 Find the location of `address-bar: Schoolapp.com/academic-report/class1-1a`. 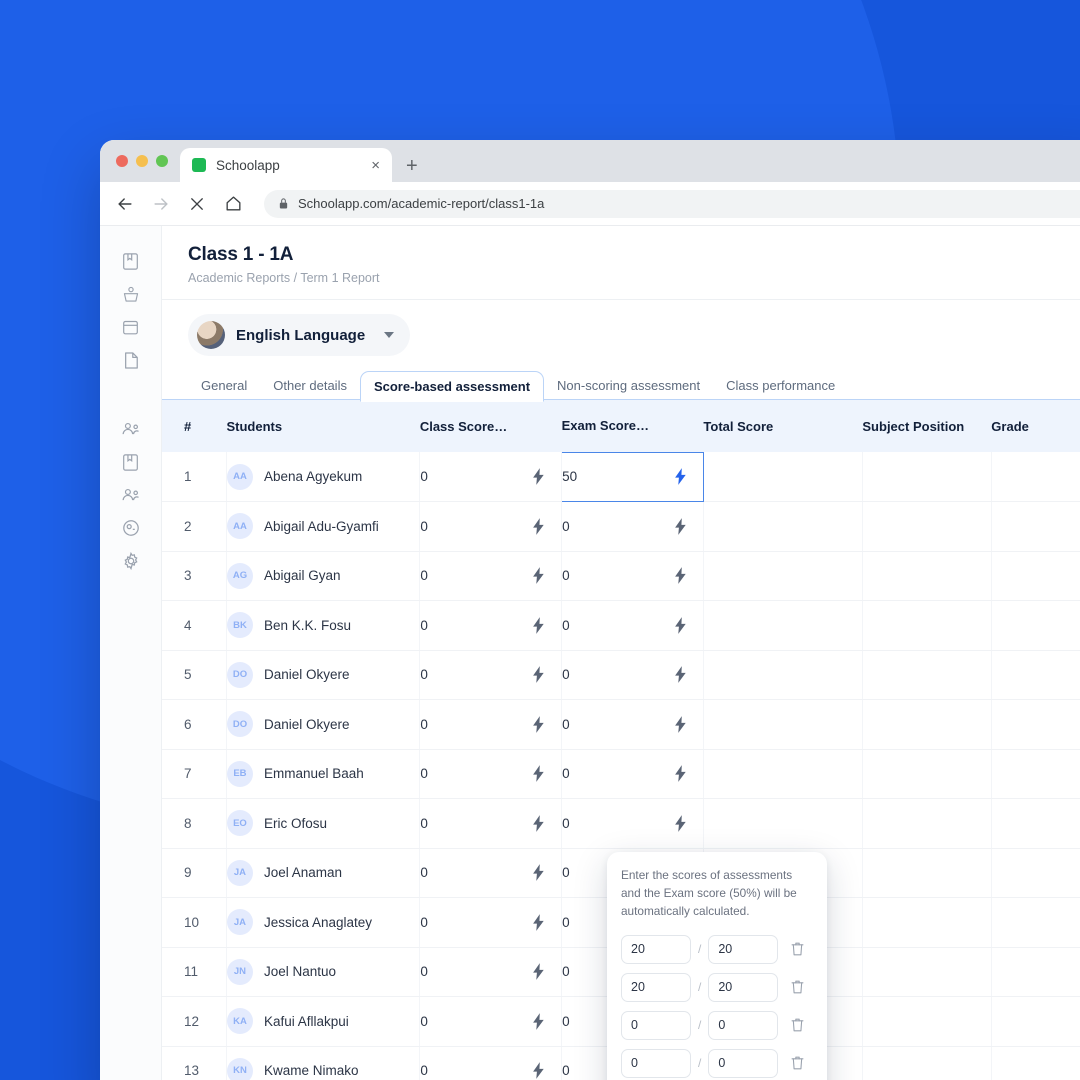

address-bar: Schoolapp.com/academic-report/class1-1a is located at coordinates (672, 203).